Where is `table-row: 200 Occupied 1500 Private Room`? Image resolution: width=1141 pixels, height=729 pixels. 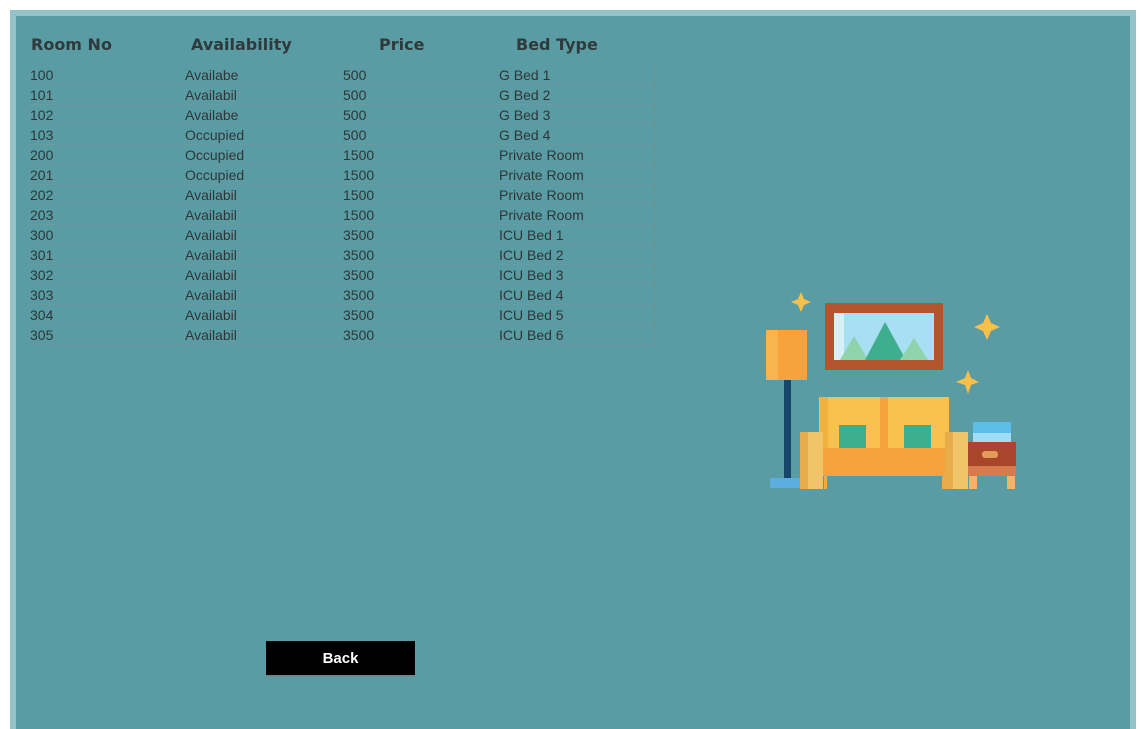
table-row: 200 Occupied 1500 Private Room is located at coordinates (341, 155).